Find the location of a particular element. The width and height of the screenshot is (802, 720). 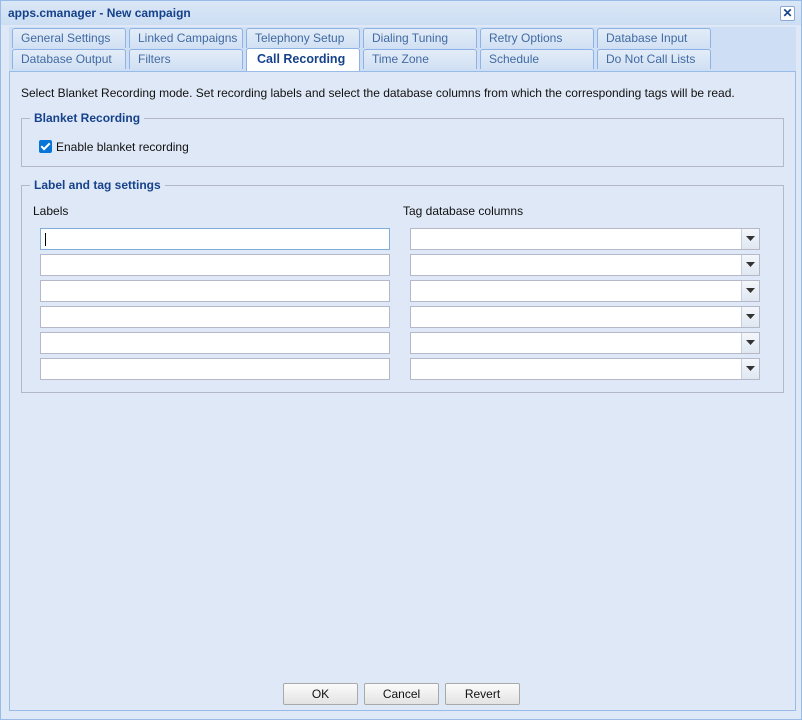

enable-blanket-recording-label: Enable blanket recording is located at coordinates (122, 147).